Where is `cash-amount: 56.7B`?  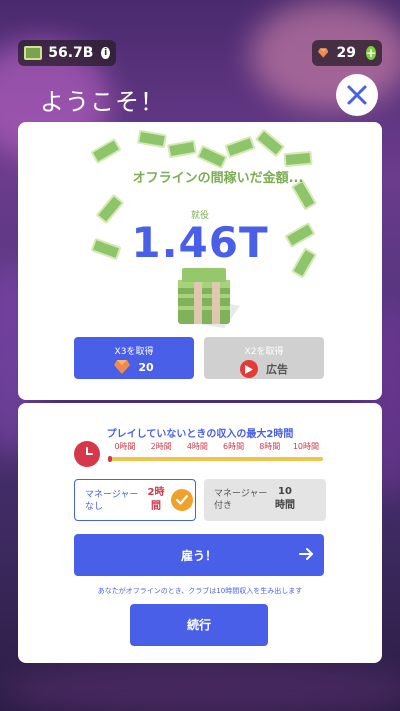
cash-amount: 56.7B is located at coordinates (71, 53).